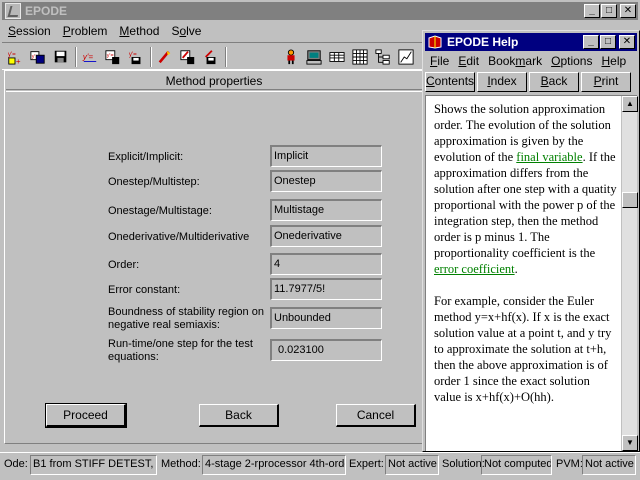 The height and width of the screenshot is (480, 640). I want to click on menu-problem: Problem, so click(85, 30).